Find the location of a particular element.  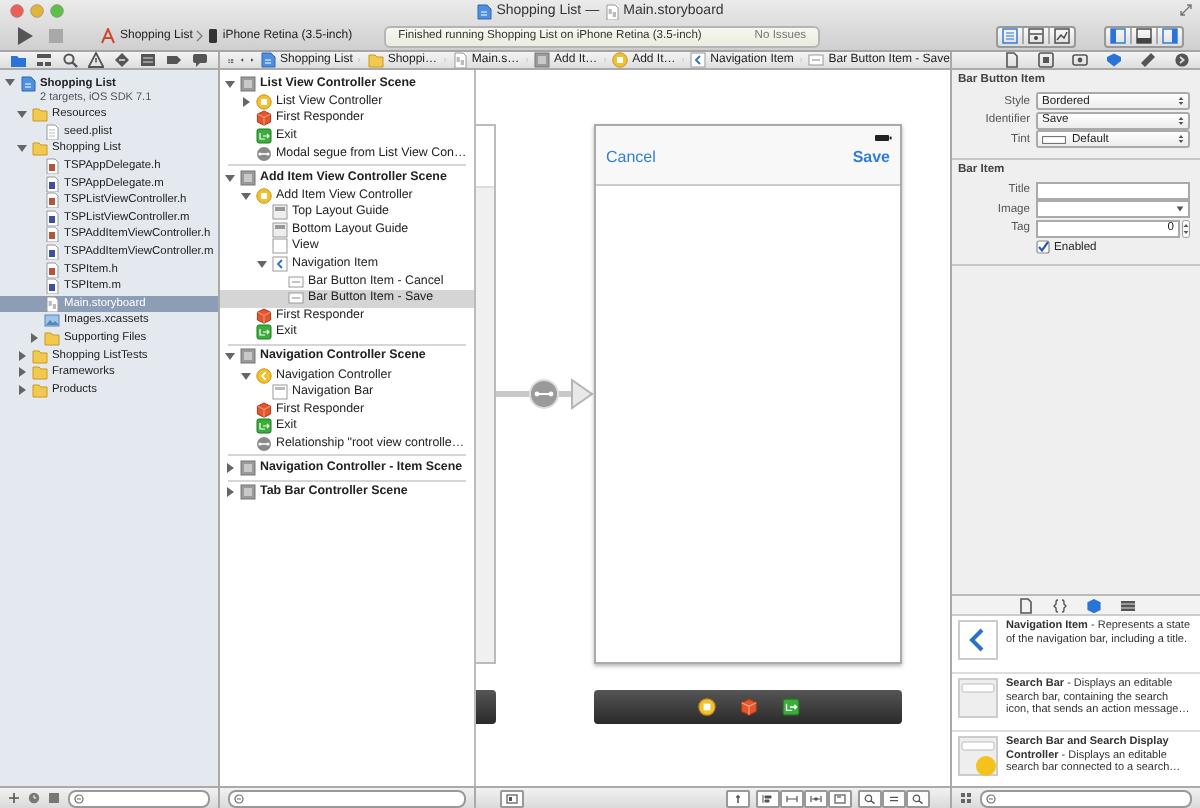

zoom-in-icon is located at coordinates (918, 798).